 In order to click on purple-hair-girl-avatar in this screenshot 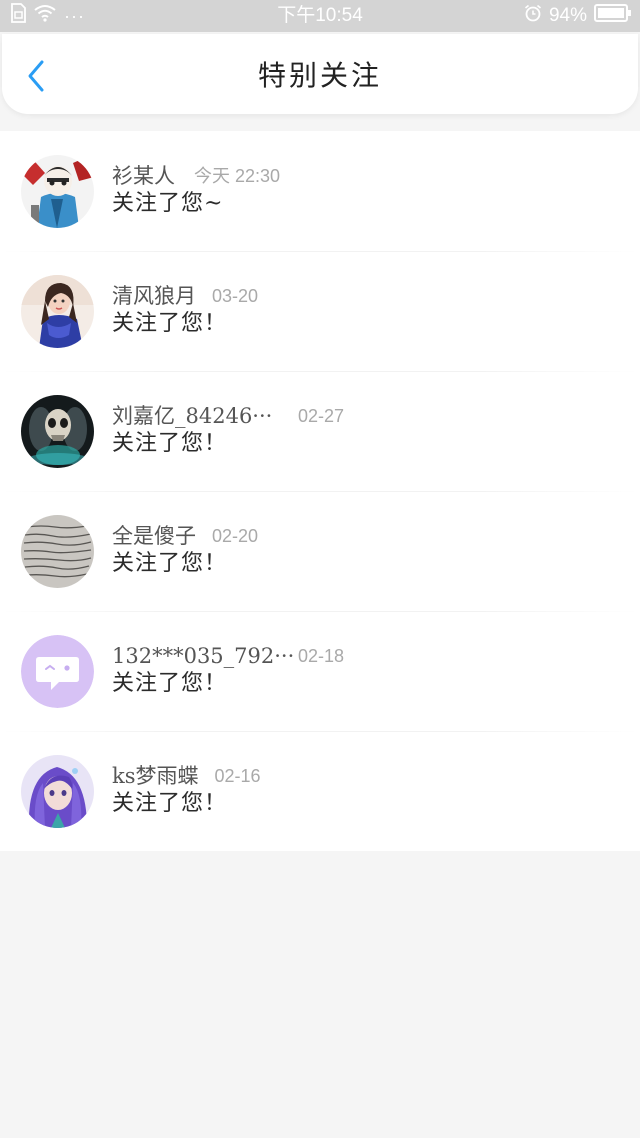, I will do `click(57, 791)`.